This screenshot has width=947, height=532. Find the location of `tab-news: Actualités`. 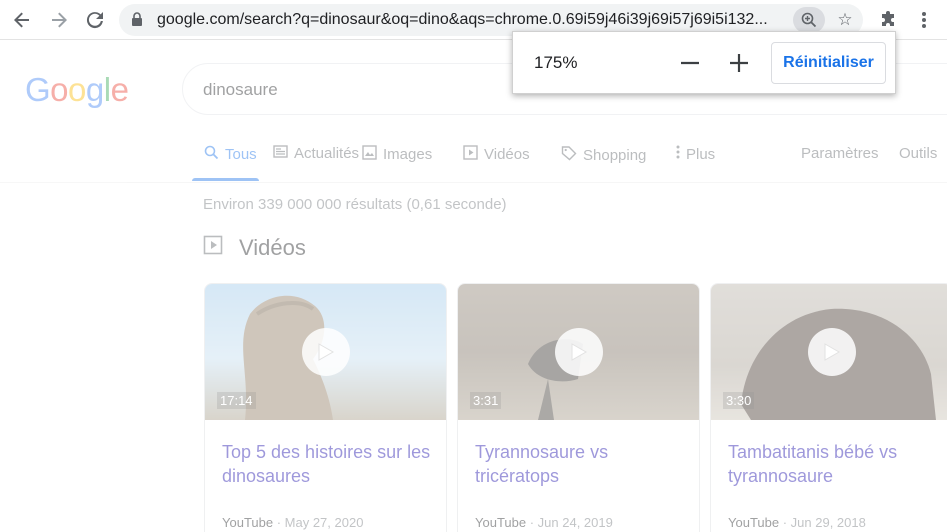

tab-news: Actualités is located at coordinates (316, 153).